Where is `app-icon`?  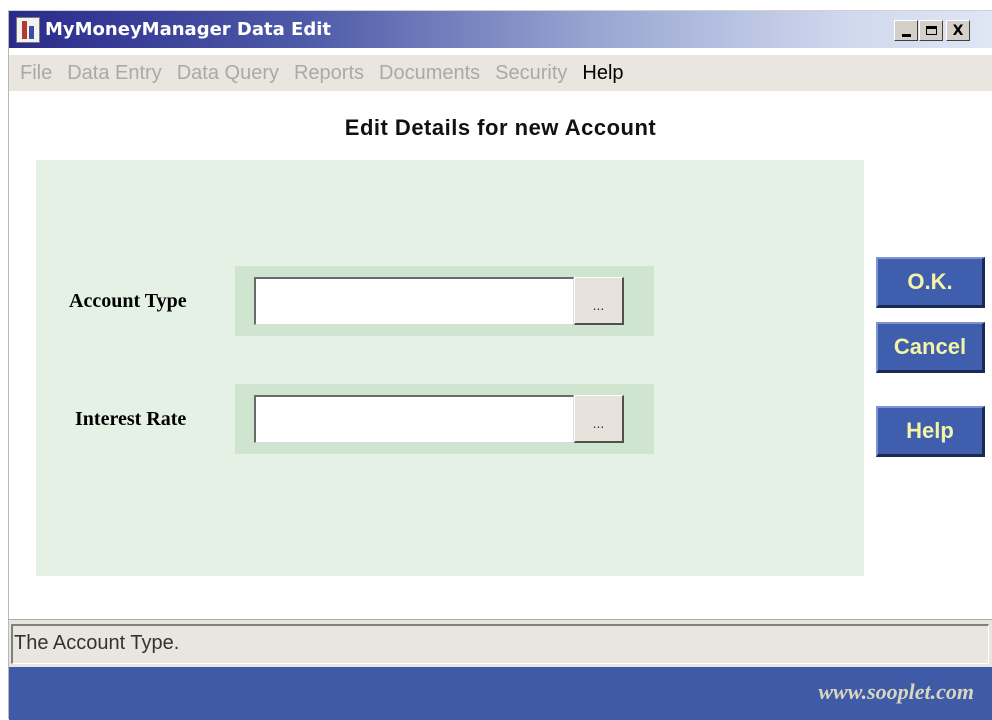
app-icon is located at coordinates (28, 30).